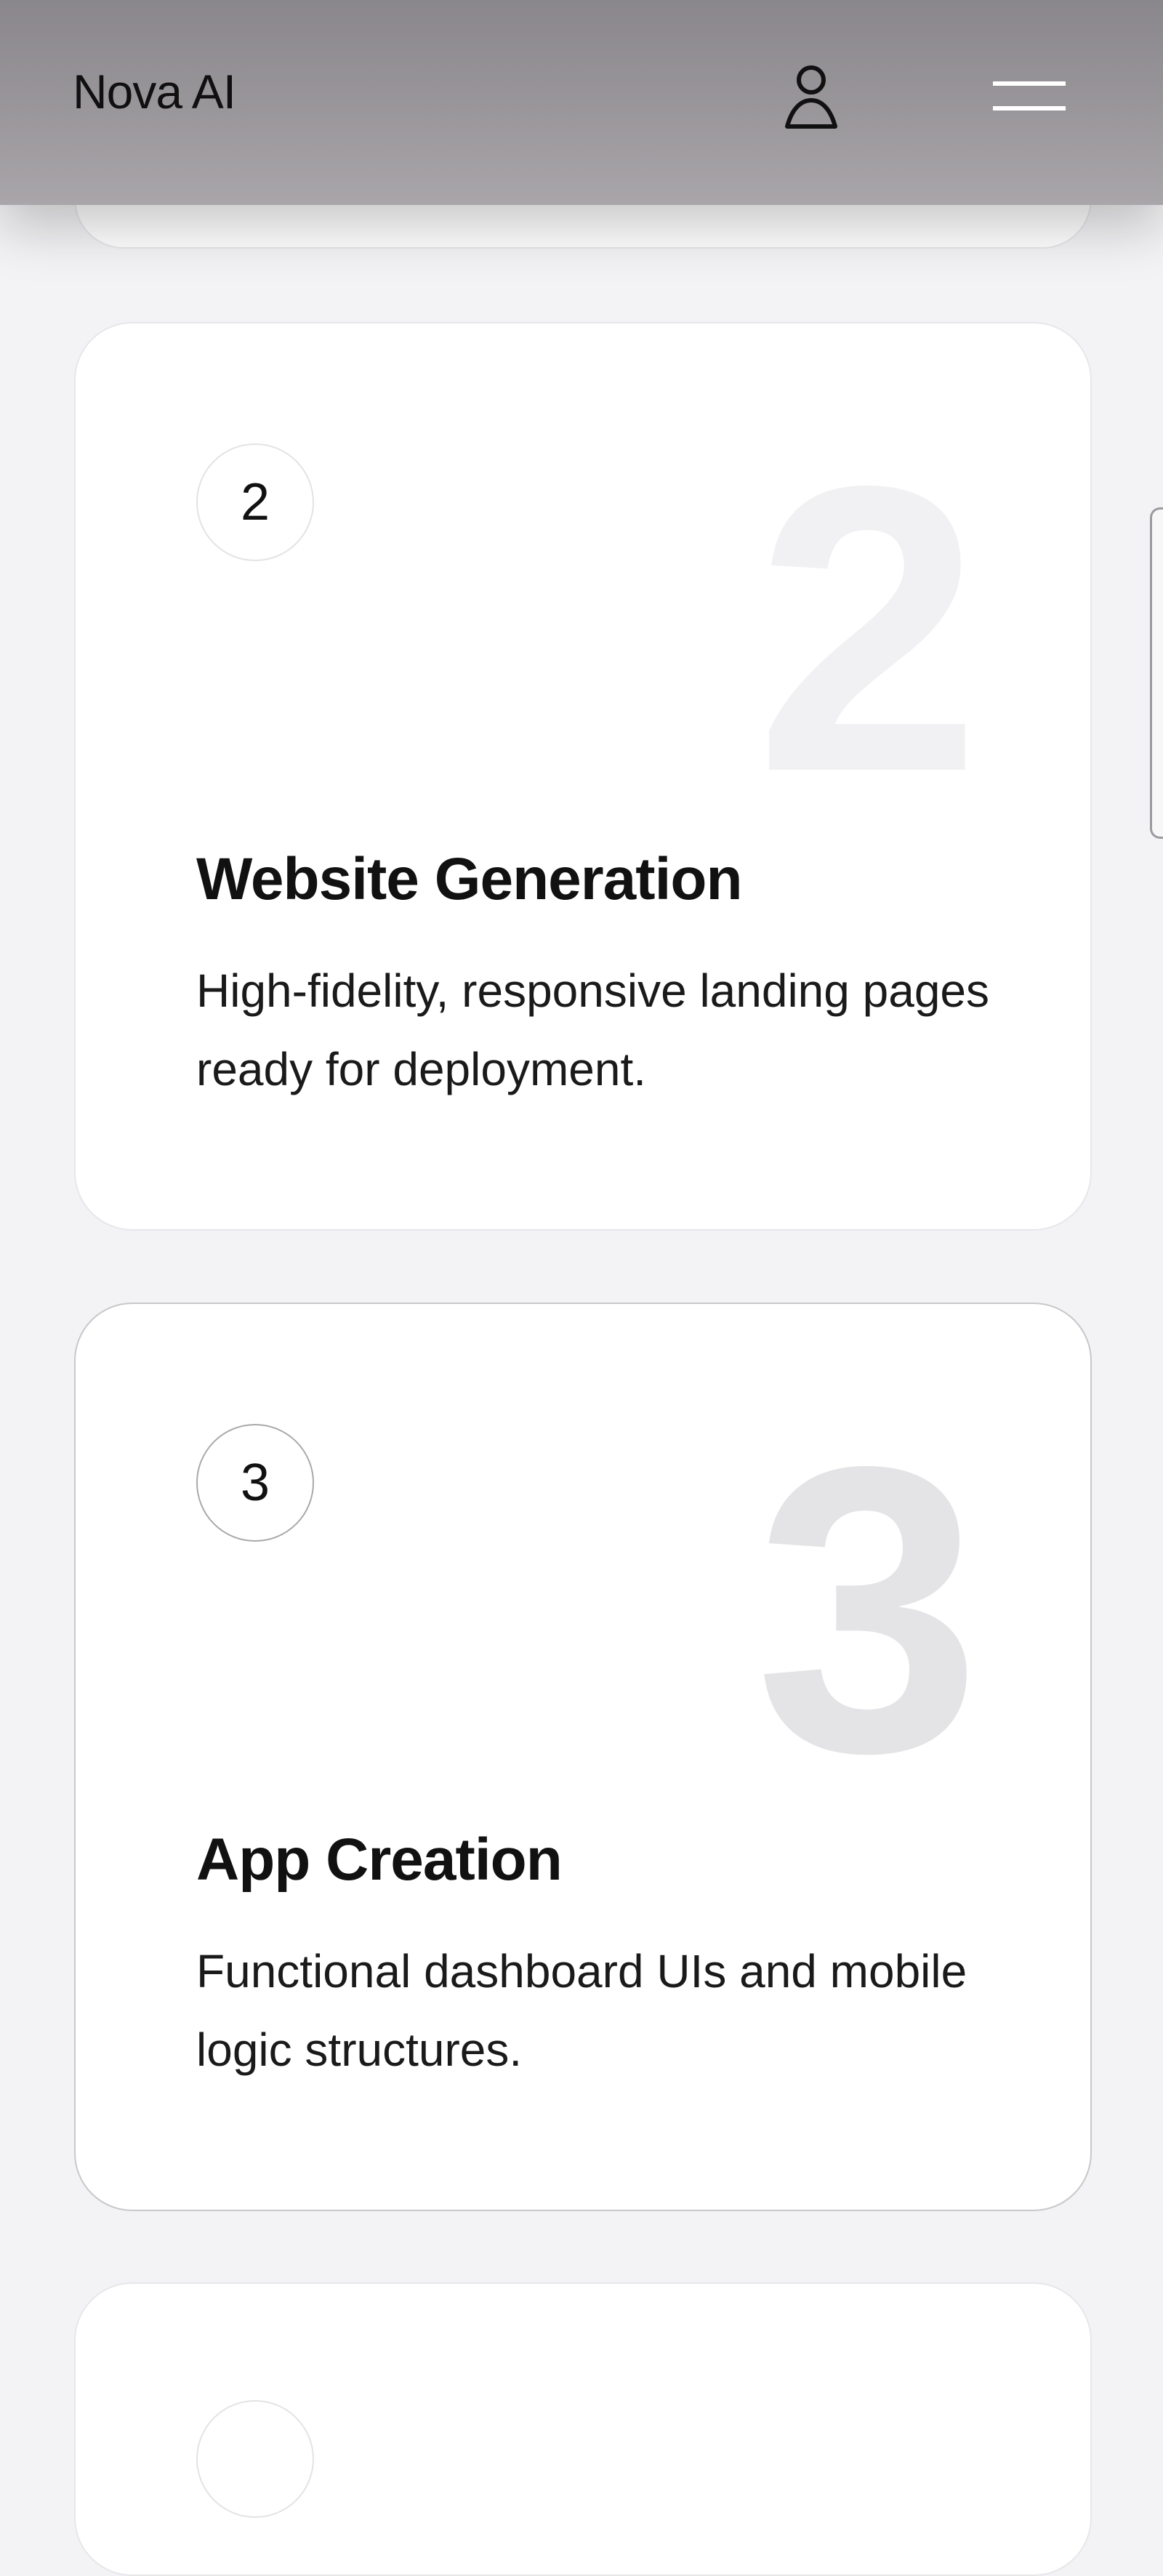  I want to click on background-step-number: 3, so click(868, 1609).